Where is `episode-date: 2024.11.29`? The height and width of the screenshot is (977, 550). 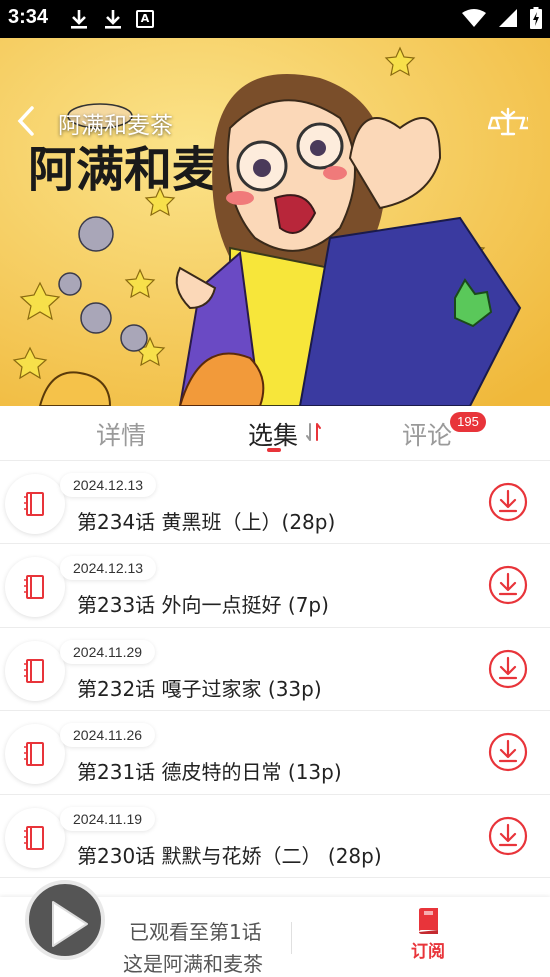 episode-date: 2024.11.29 is located at coordinates (108, 651).